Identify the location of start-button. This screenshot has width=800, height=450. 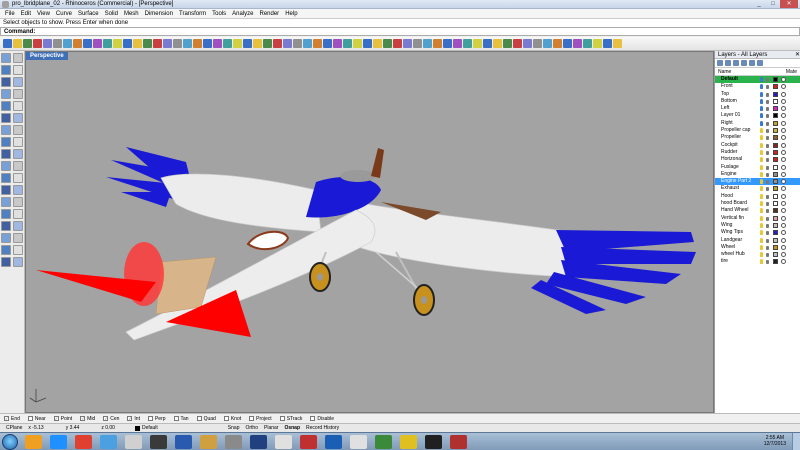
(10, 442).